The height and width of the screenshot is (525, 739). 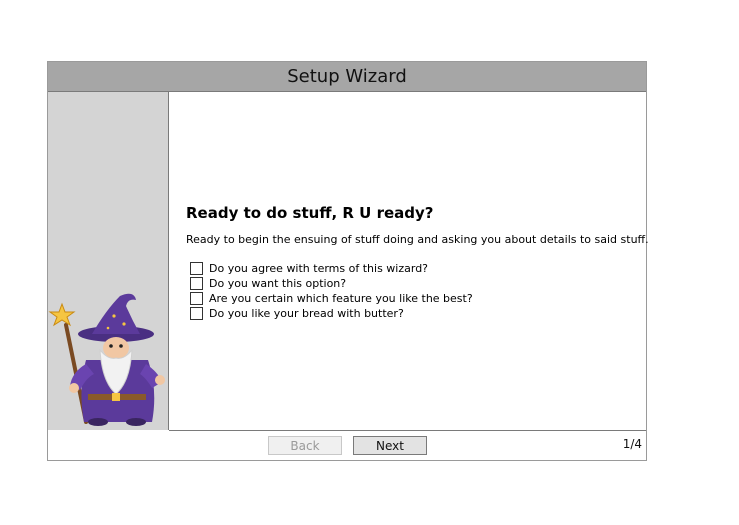 What do you see at coordinates (390, 445) in the screenshot?
I see `next-button: Next` at bounding box center [390, 445].